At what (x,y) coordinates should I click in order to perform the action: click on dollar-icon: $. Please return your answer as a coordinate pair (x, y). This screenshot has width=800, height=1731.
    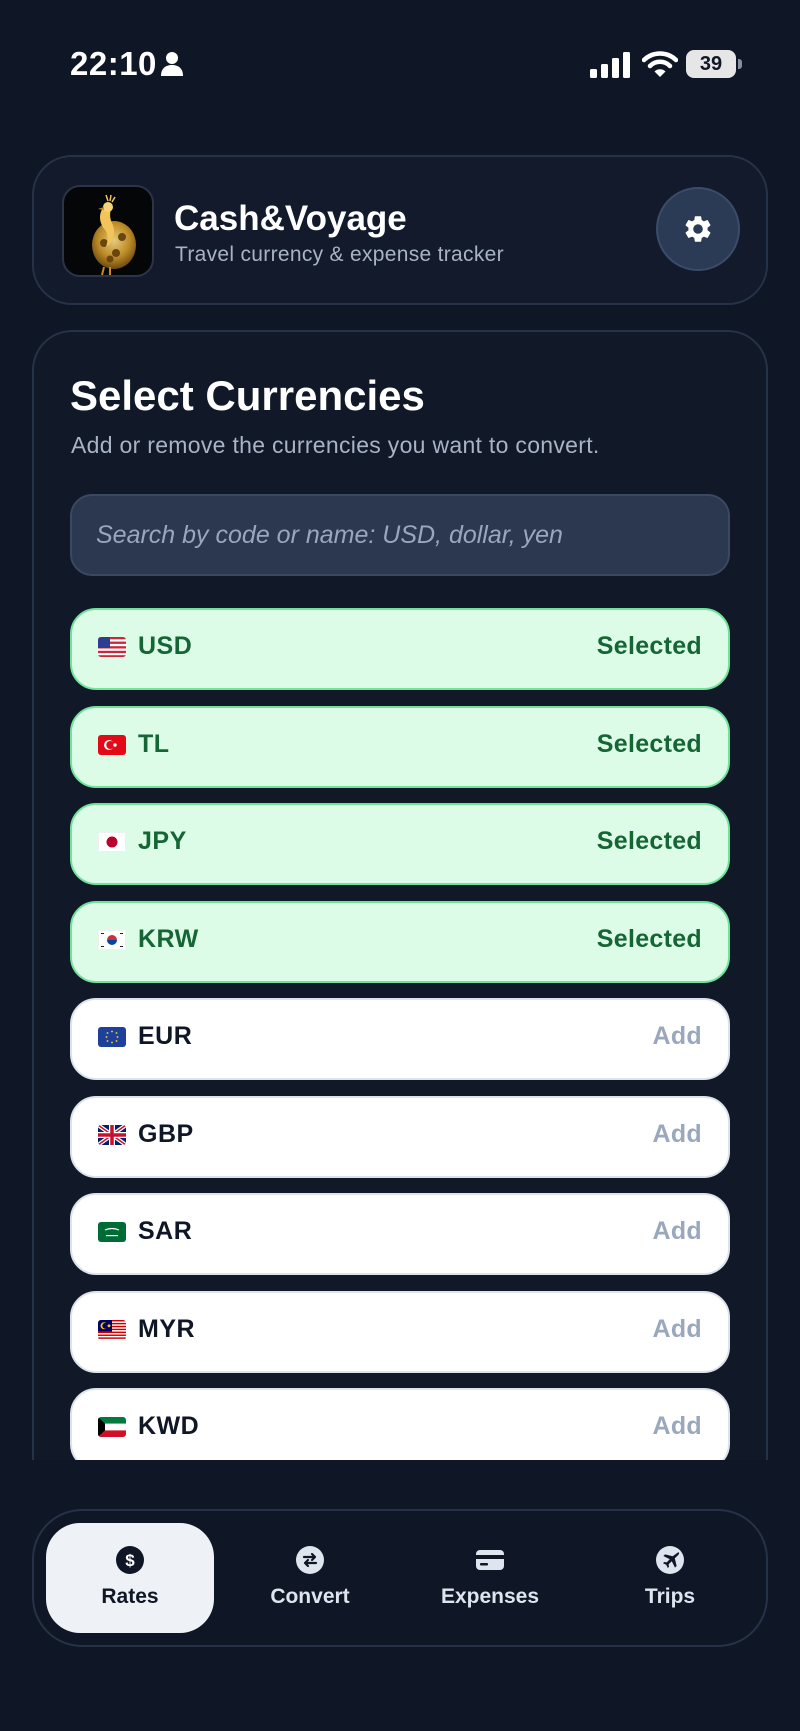
    Looking at the image, I should click on (130, 1560).